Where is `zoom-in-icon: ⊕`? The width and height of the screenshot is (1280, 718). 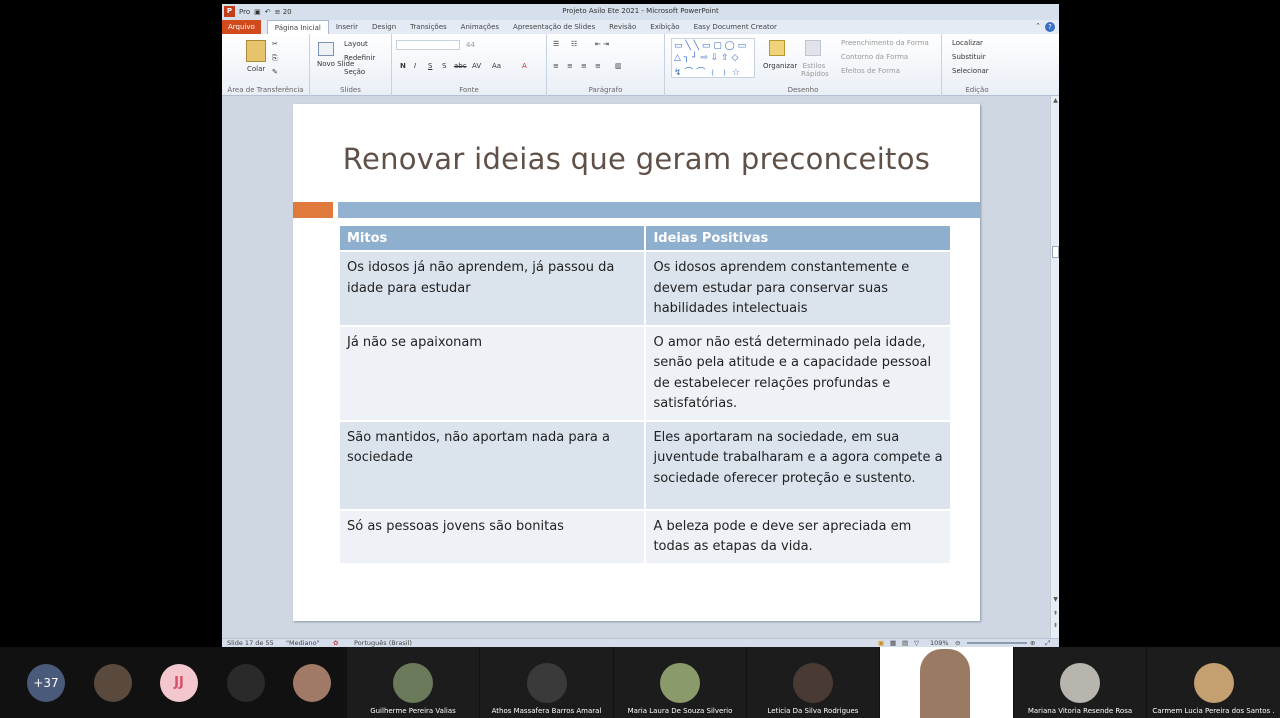 zoom-in-icon: ⊕ is located at coordinates (1032, 643).